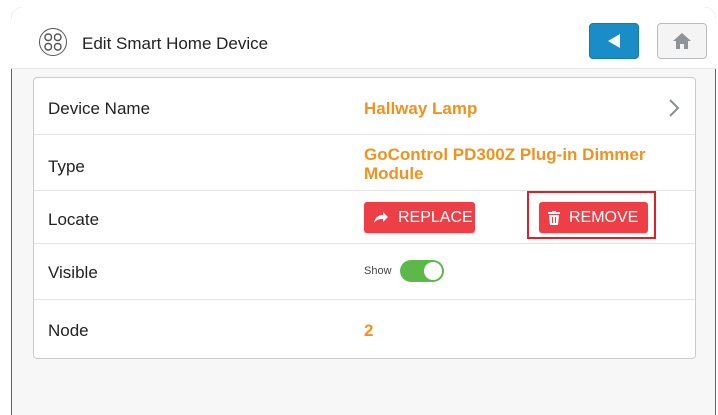  Describe the element at coordinates (435, 217) in the screenshot. I see `replace-button-label: REPLACE` at that location.